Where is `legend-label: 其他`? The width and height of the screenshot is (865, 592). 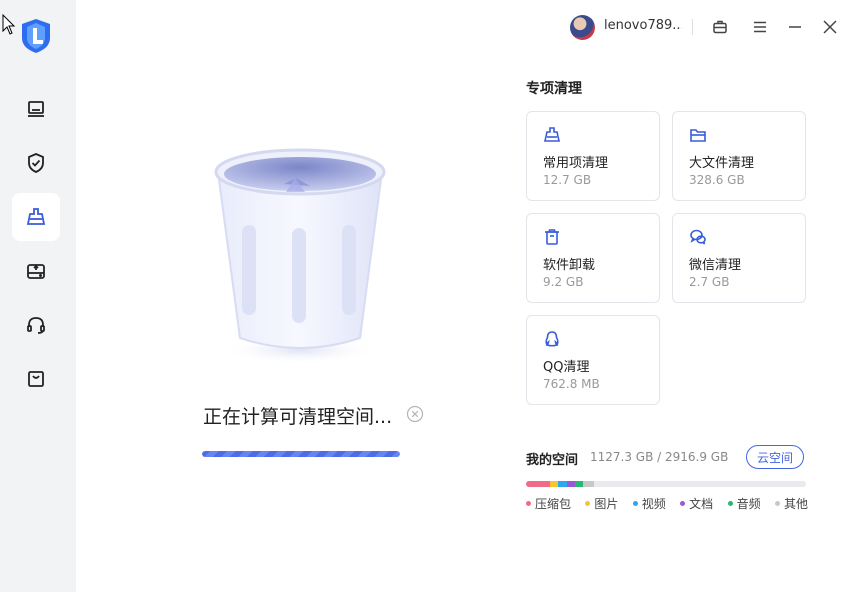 legend-label: 其他 is located at coordinates (795, 504).